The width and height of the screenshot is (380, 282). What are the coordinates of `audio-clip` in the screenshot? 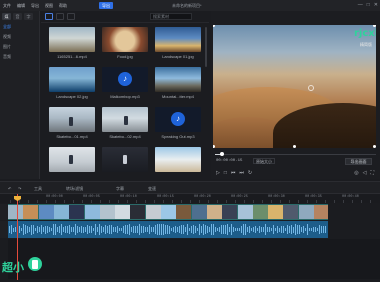 It's located at (168, 229).